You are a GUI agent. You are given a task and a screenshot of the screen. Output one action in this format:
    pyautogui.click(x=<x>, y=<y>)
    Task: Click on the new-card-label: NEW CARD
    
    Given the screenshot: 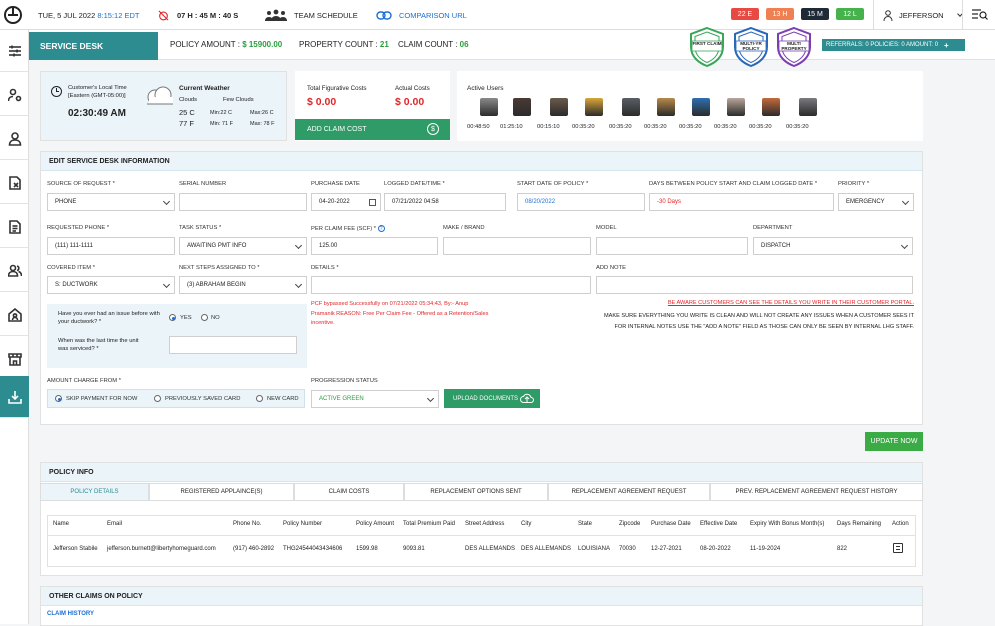 What is the action you would take?
    pyautogui.click(x=283, y=399)
    